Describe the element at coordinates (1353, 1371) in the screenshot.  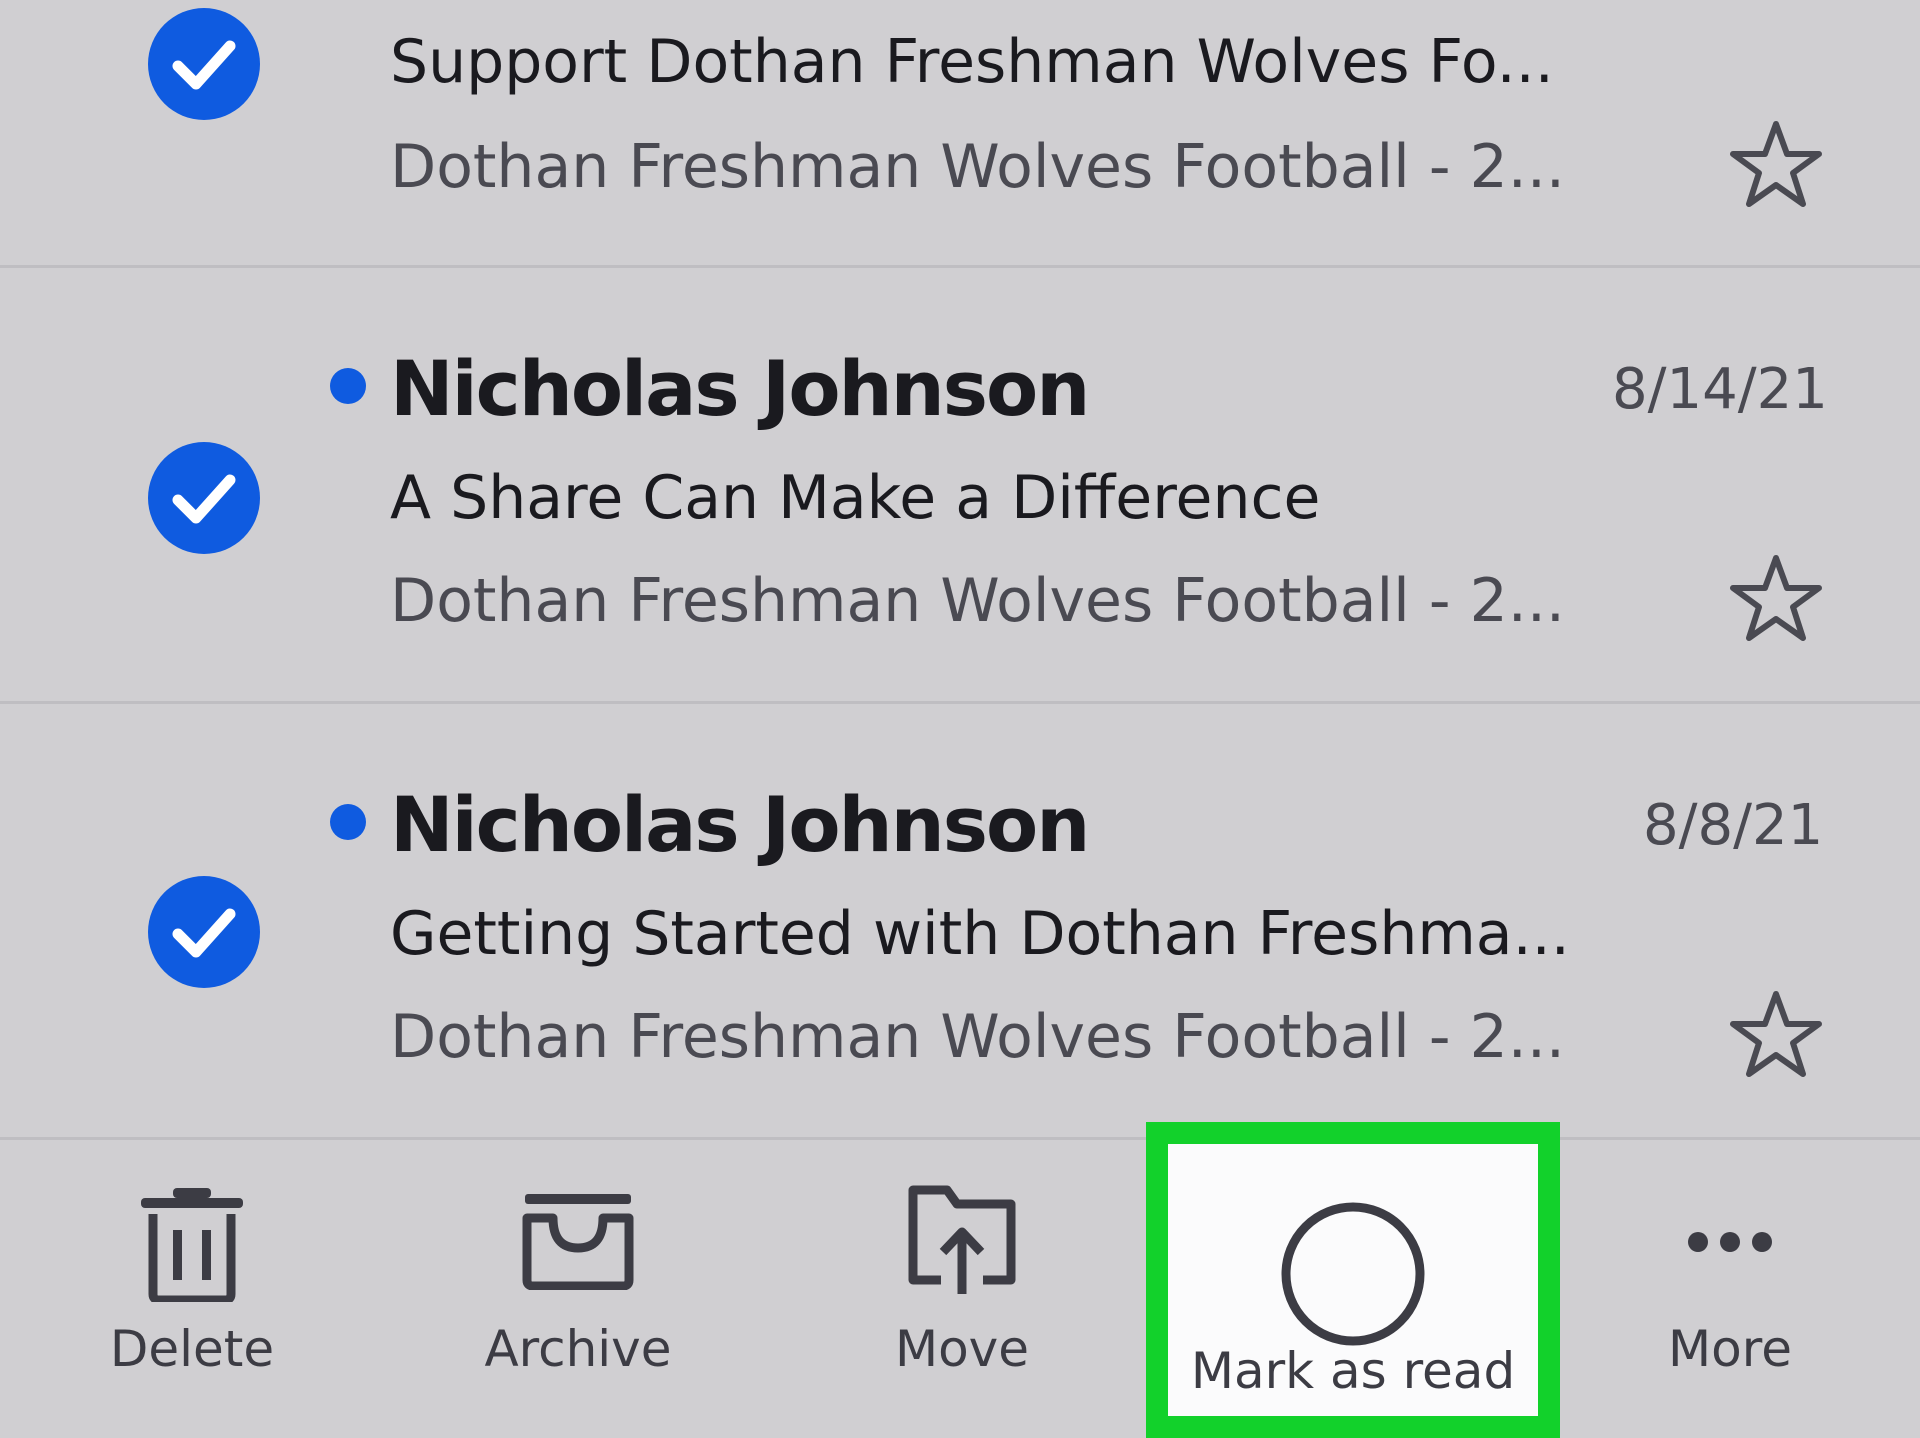
I see `mark-as-read-label: Mark as read` at that location.